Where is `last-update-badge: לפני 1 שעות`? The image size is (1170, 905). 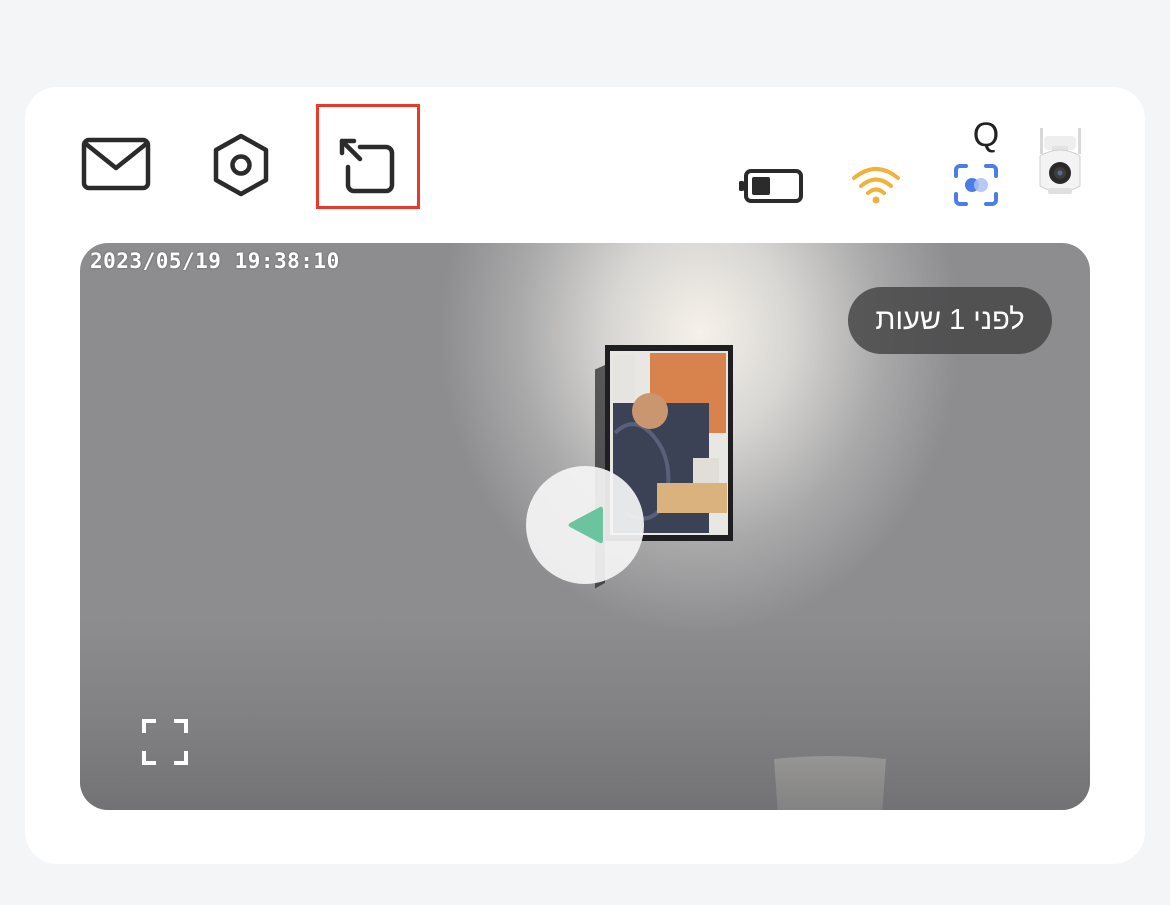 last-update-badge: לפני 1 שעות is located at coordinates (950, 320).